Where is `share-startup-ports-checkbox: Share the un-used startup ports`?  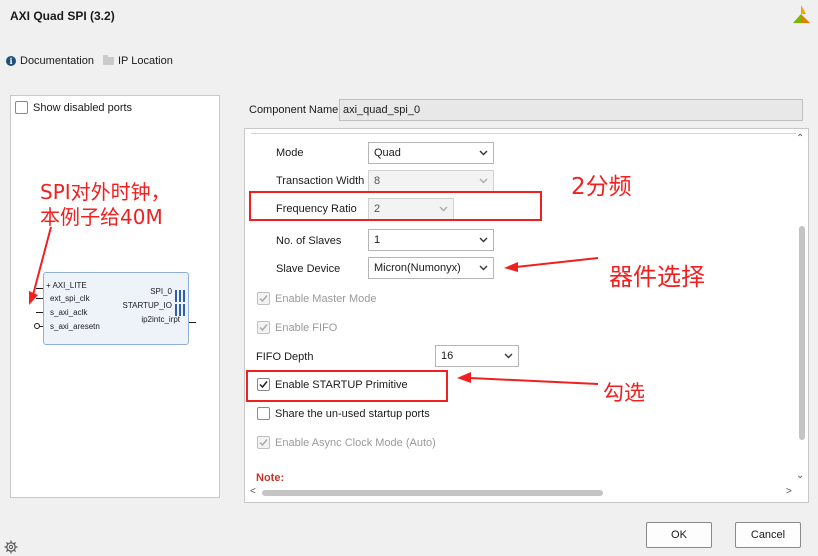 share-startup-ports-checkbox: Share the un-used startup ports is located at coordinates (343, 413).